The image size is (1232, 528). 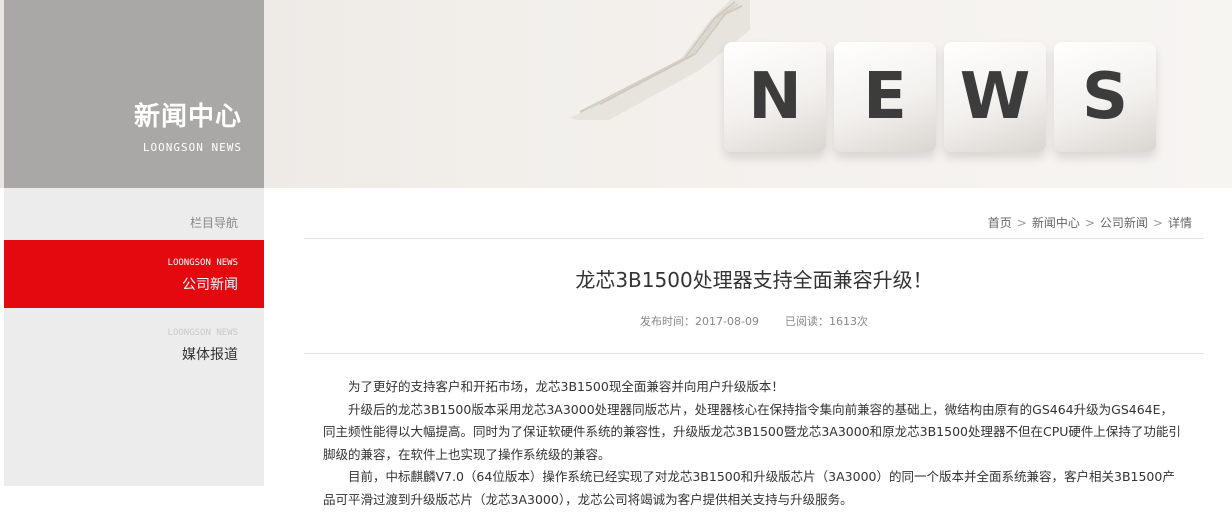 What do you see at coordinates (192, 147) in the screenshot?
I see `banner-subtitle: LOONGSON NEWS` at bounding box center [192, 147].